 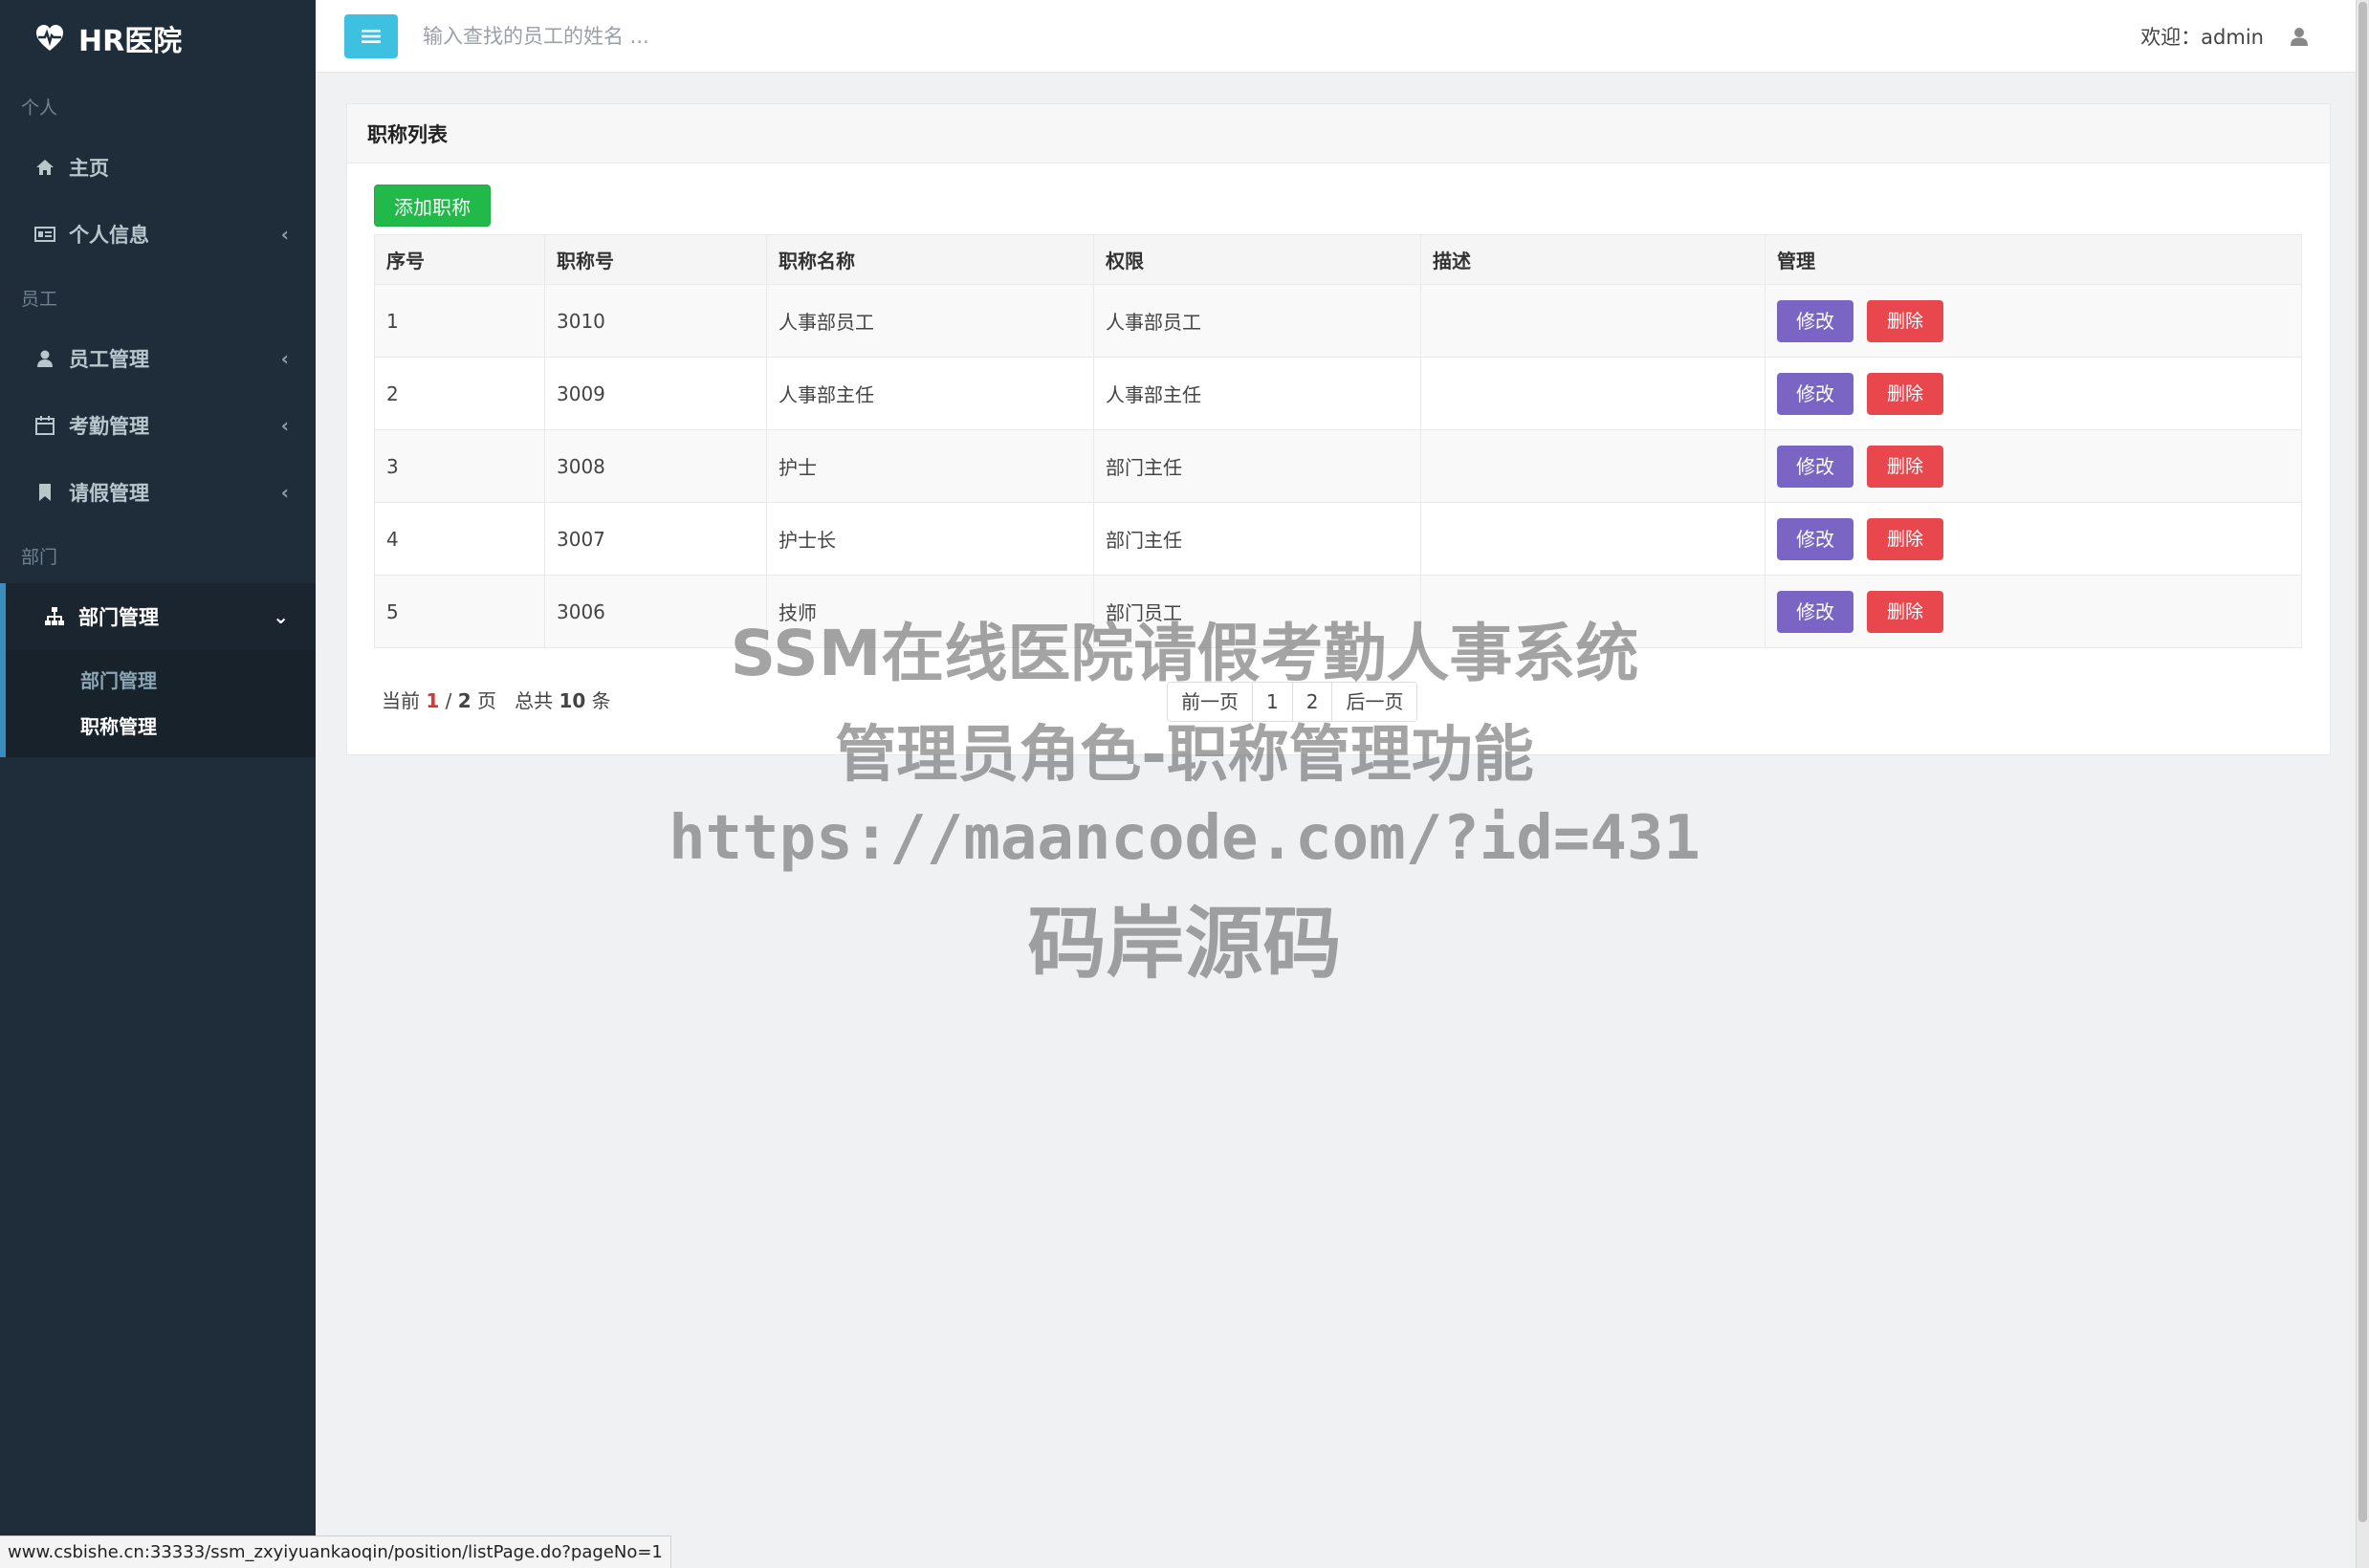 What do you see at coordinates (655, 539) in the screenshot?
I see `cell-code: 3007` at bounding box center [655, 539].